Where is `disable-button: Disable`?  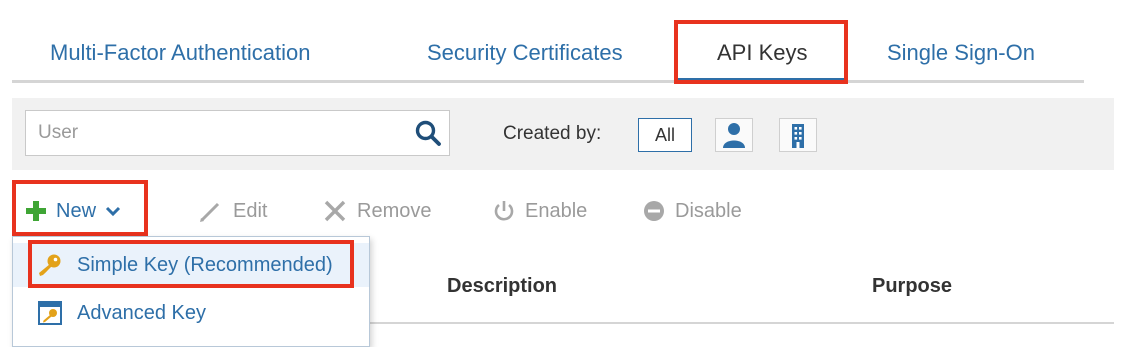
disable-button: Disable is located at coordinates (692, 211).